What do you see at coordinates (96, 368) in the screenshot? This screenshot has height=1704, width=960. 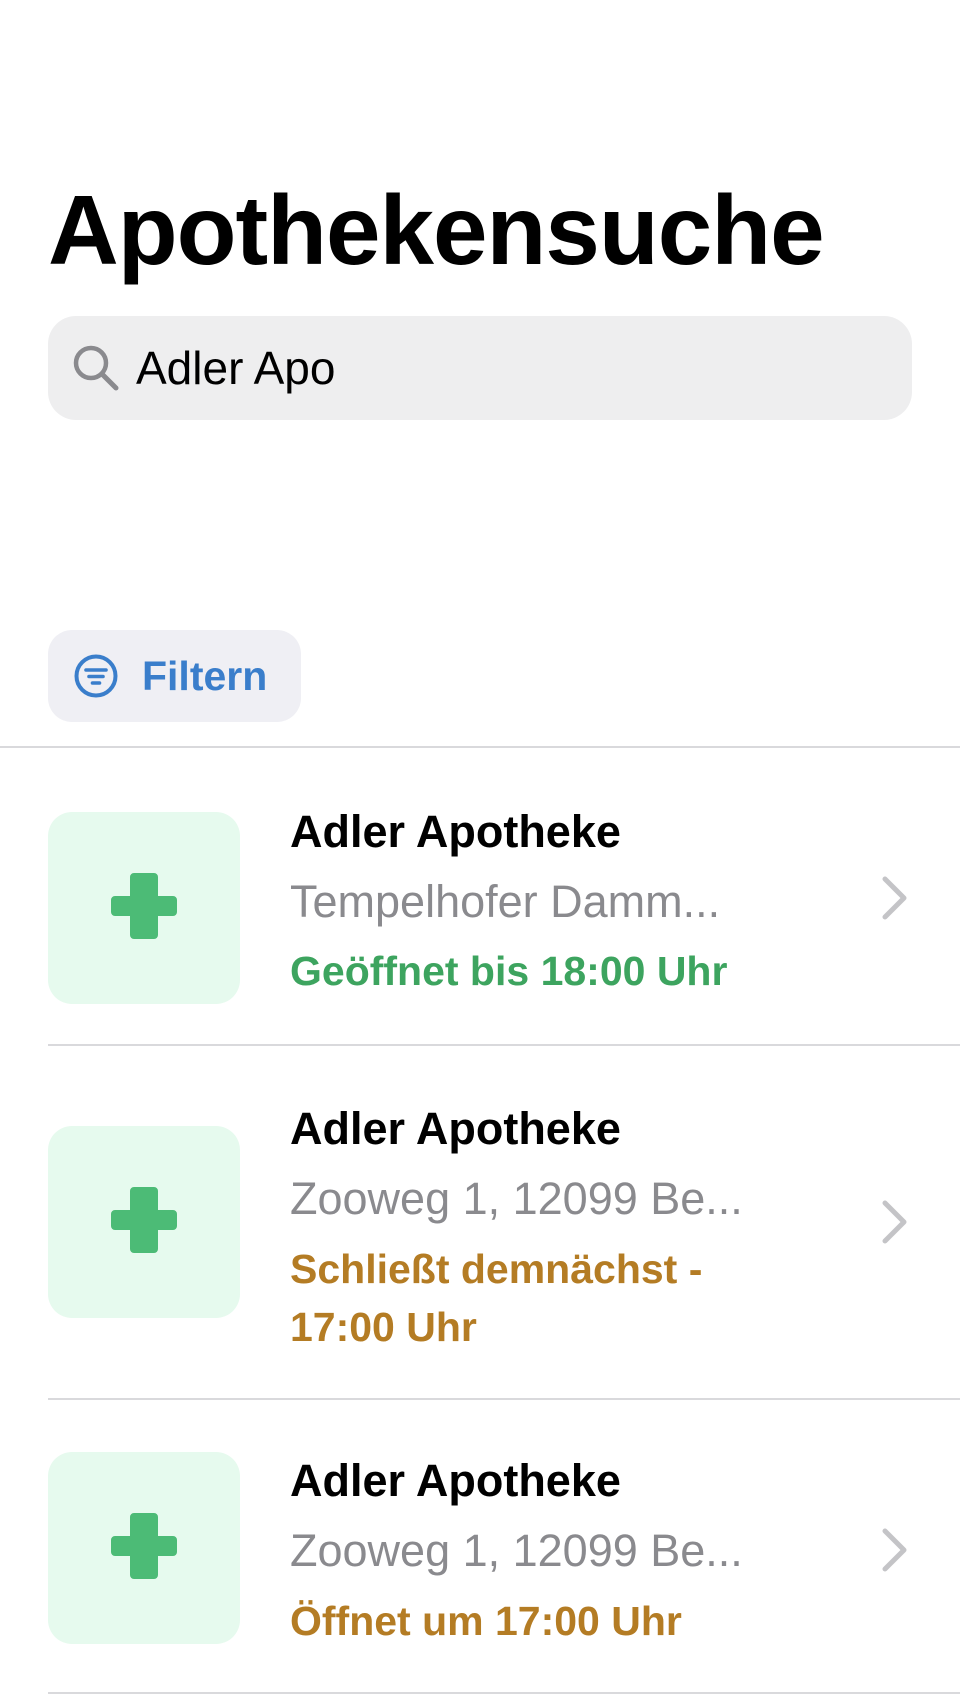 I see `search-icon` at bounding box center [96, 368].